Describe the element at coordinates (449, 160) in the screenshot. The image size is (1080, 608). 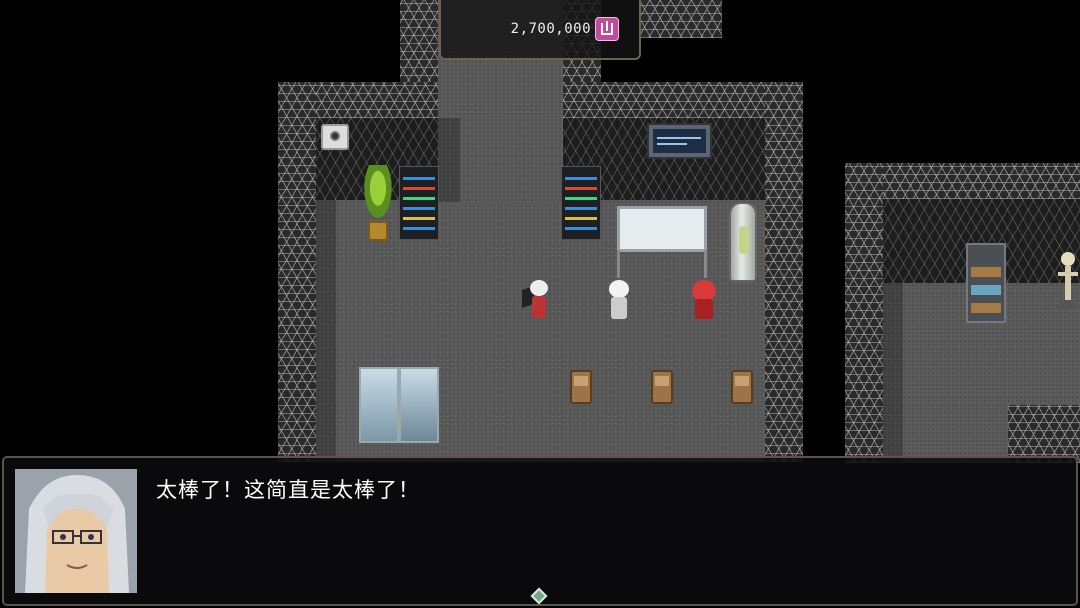
I see `floor-shadow-corridor` at that location.